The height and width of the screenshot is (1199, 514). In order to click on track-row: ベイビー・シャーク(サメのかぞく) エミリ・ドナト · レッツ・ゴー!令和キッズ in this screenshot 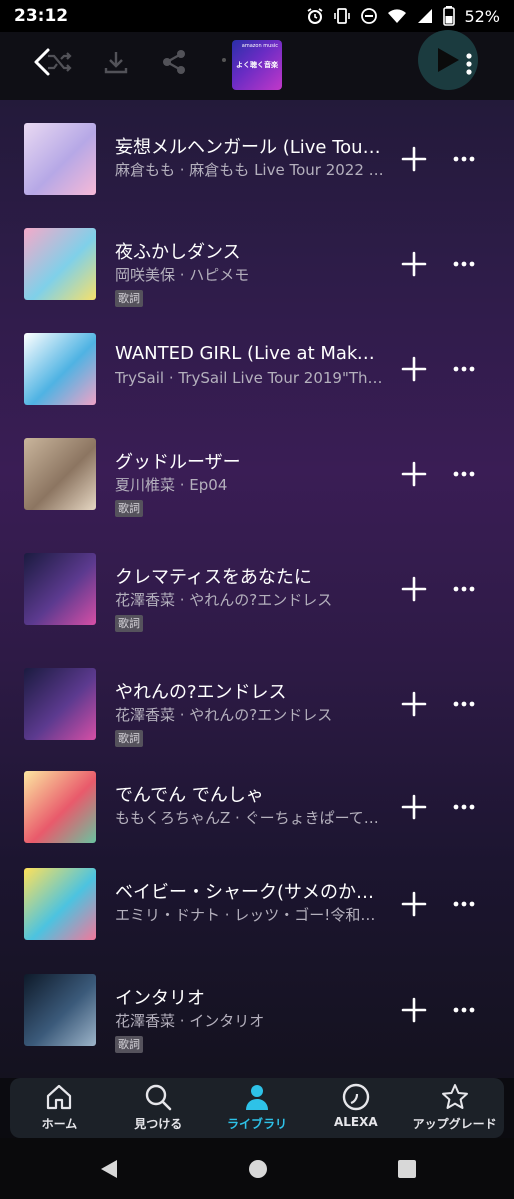, I will do `click(257, 918)`.